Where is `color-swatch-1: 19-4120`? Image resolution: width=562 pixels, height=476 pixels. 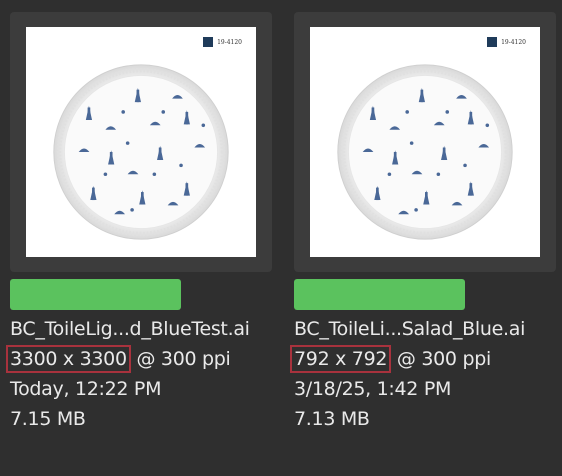
color-swatch-1: 19-4120 is located at coordinates (222, 42).